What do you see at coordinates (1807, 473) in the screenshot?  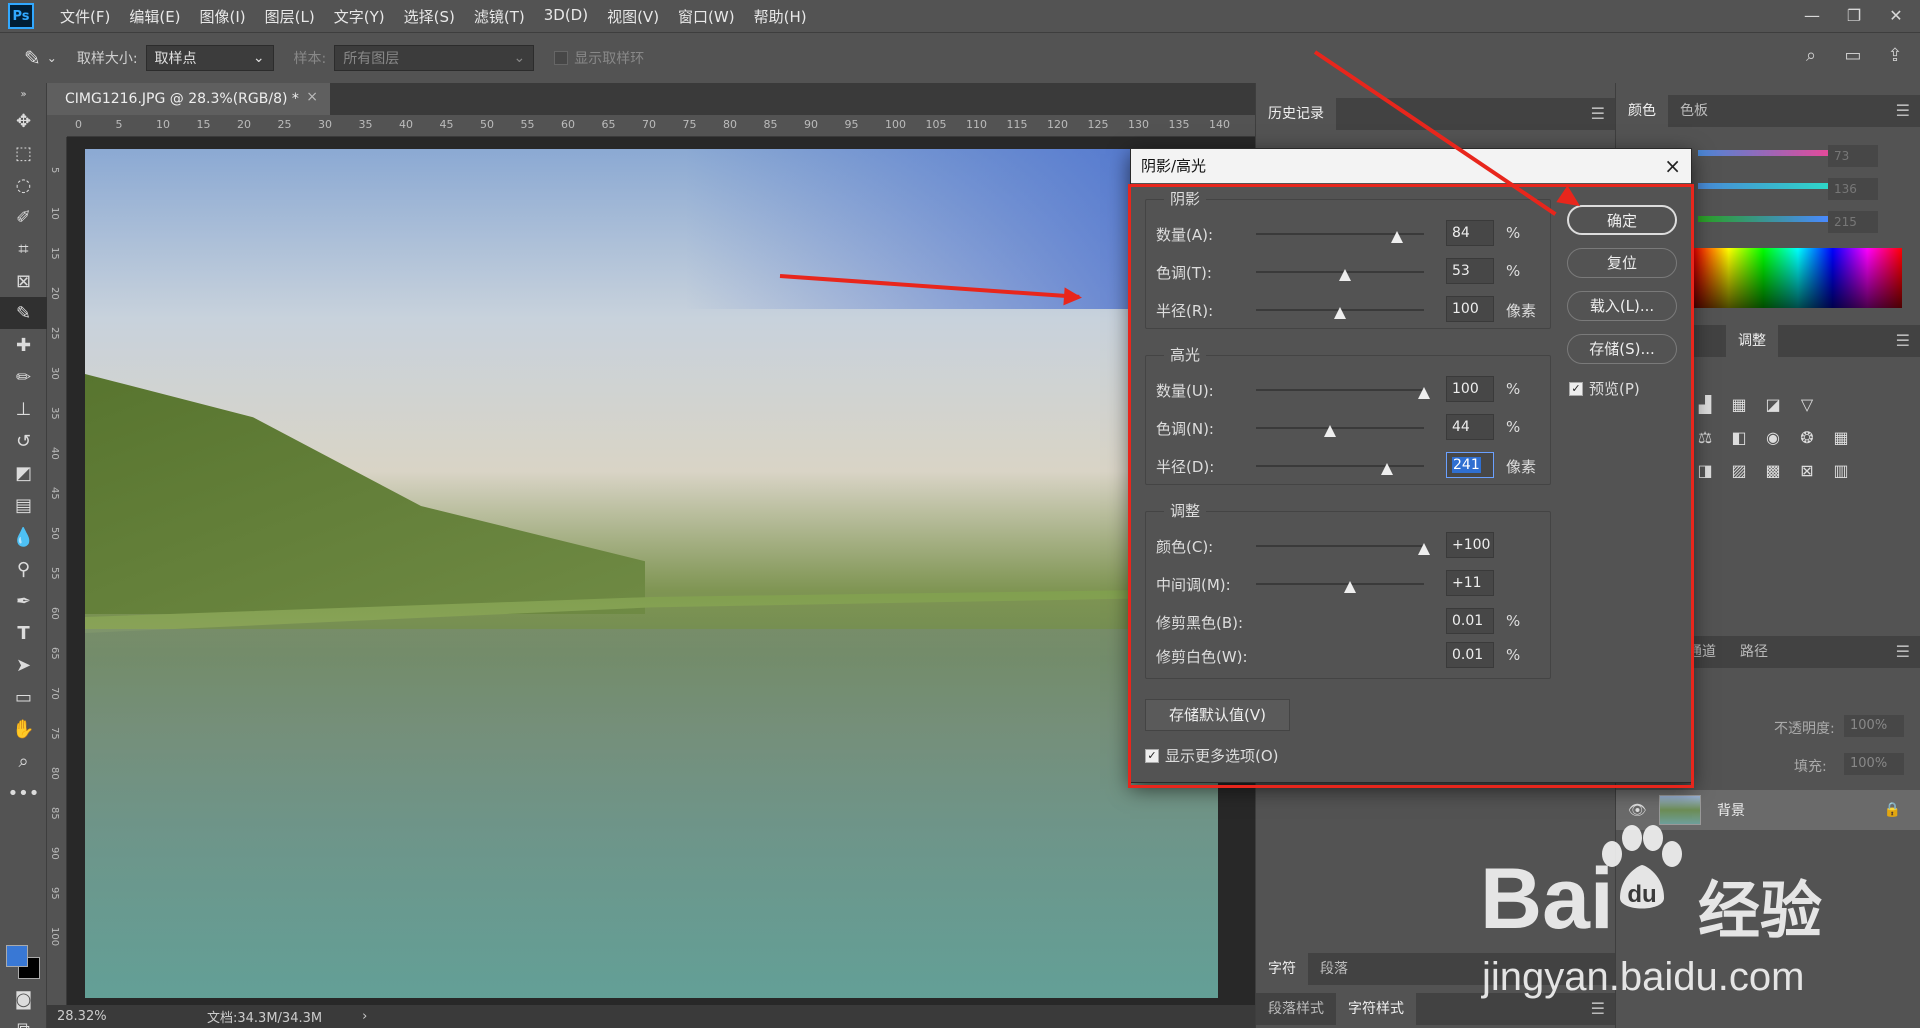 I see `selective-color-icon: ⊠` at bounding box center [1807, 473].